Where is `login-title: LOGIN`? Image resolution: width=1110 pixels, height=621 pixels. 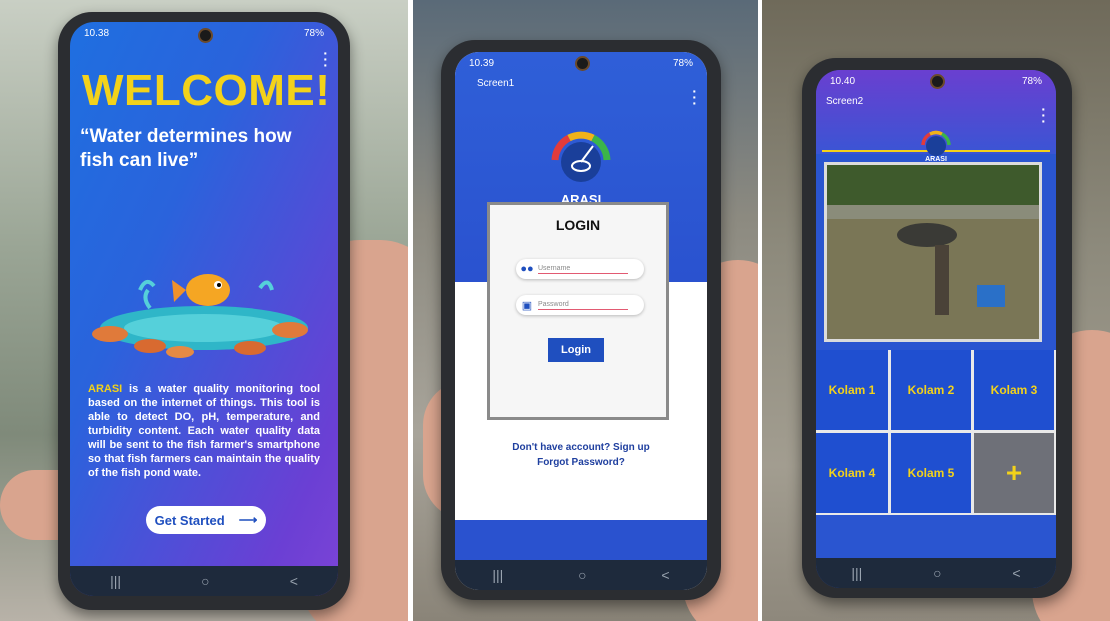
login-title: LOGIN is located at coordinates (578, 225).